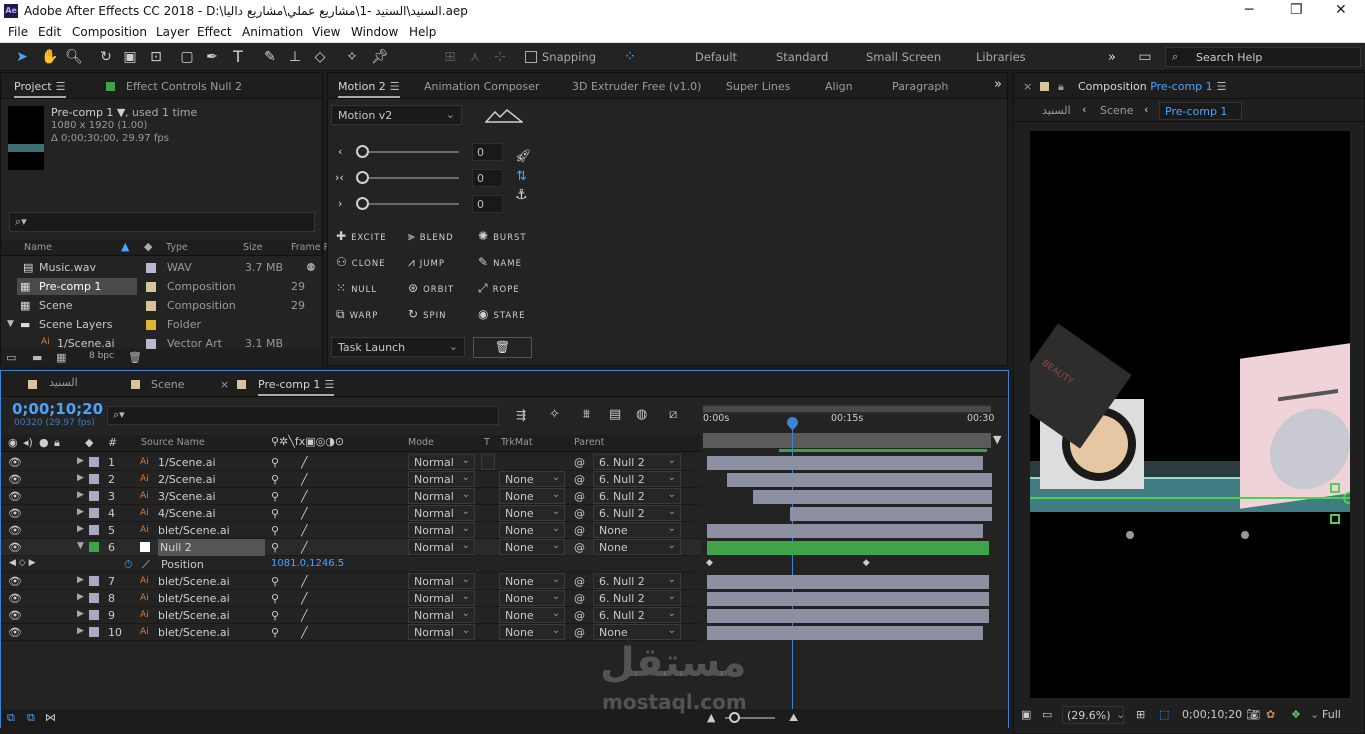 This screenshot has height=734, width=1365. What do you see at coordinates (637, 530) in the screenshot?
I see `parent-select: None ⌄` at bounding box center [637, 530].